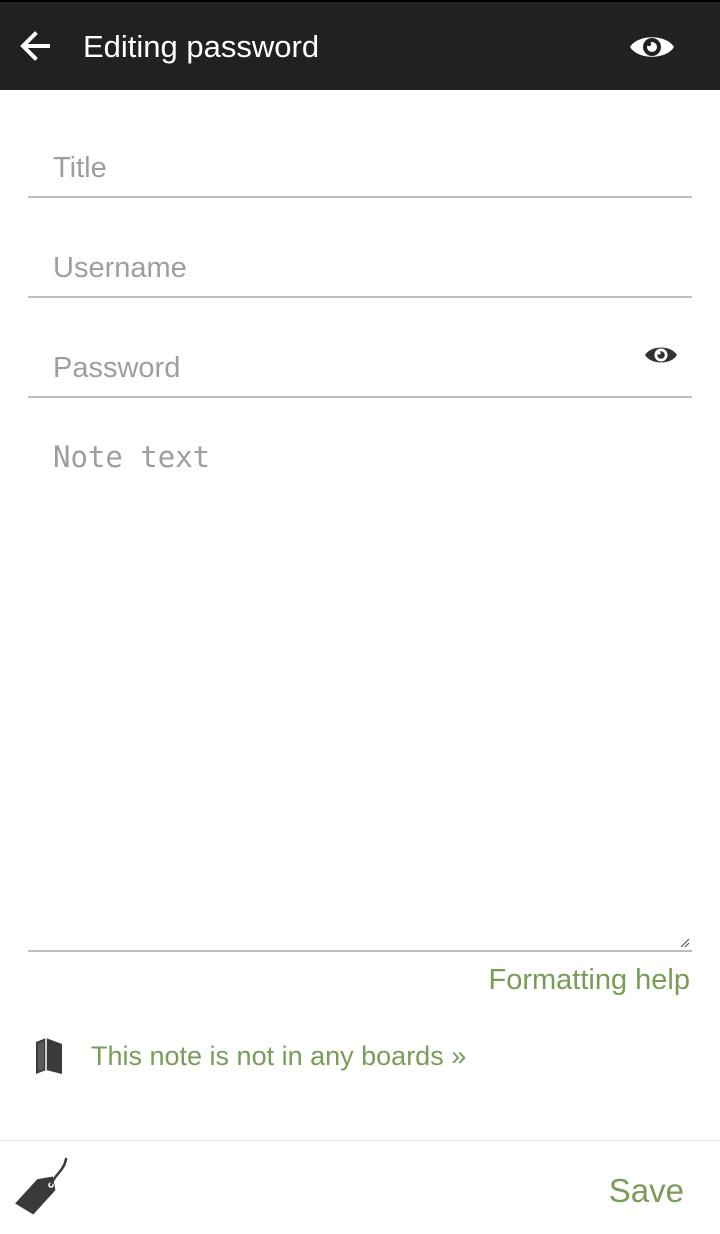 The width and height of the screenshot is (720, 1234). I want to click on password-field-container, so click(360, 348).